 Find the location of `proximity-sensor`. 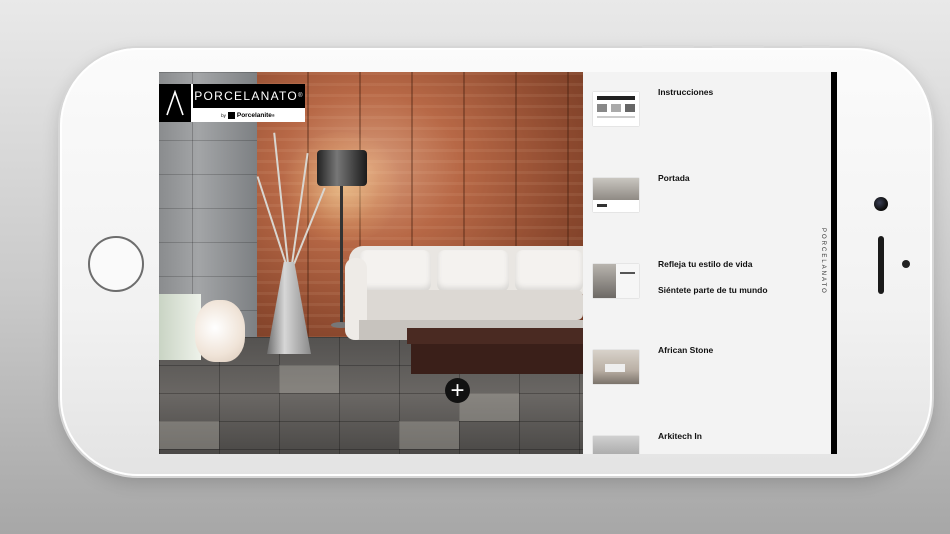

proximity-sensor is located at coordinates (906, 264).